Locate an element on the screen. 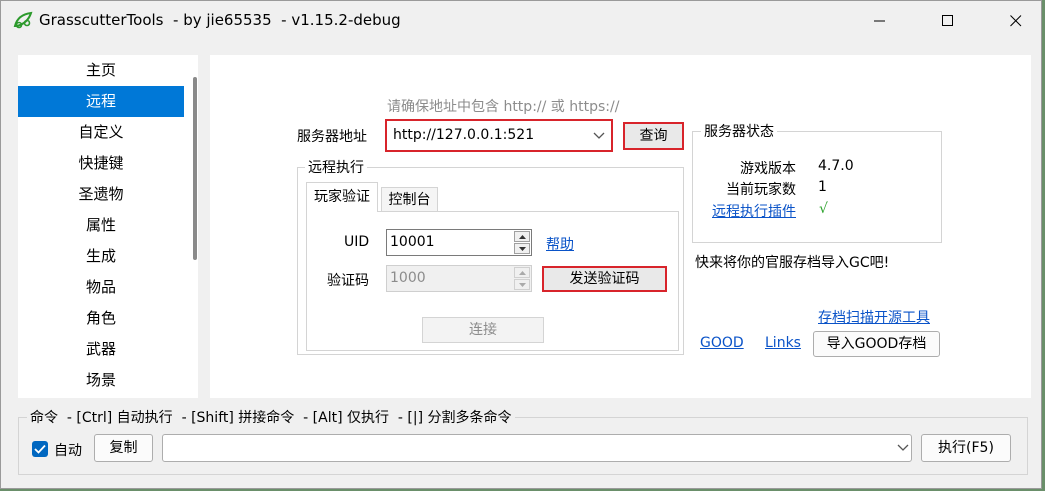 The image size is (1045, 491). import-hint: 快来将你的官服存档导入GC吧! is located at coordinates (792, 263).